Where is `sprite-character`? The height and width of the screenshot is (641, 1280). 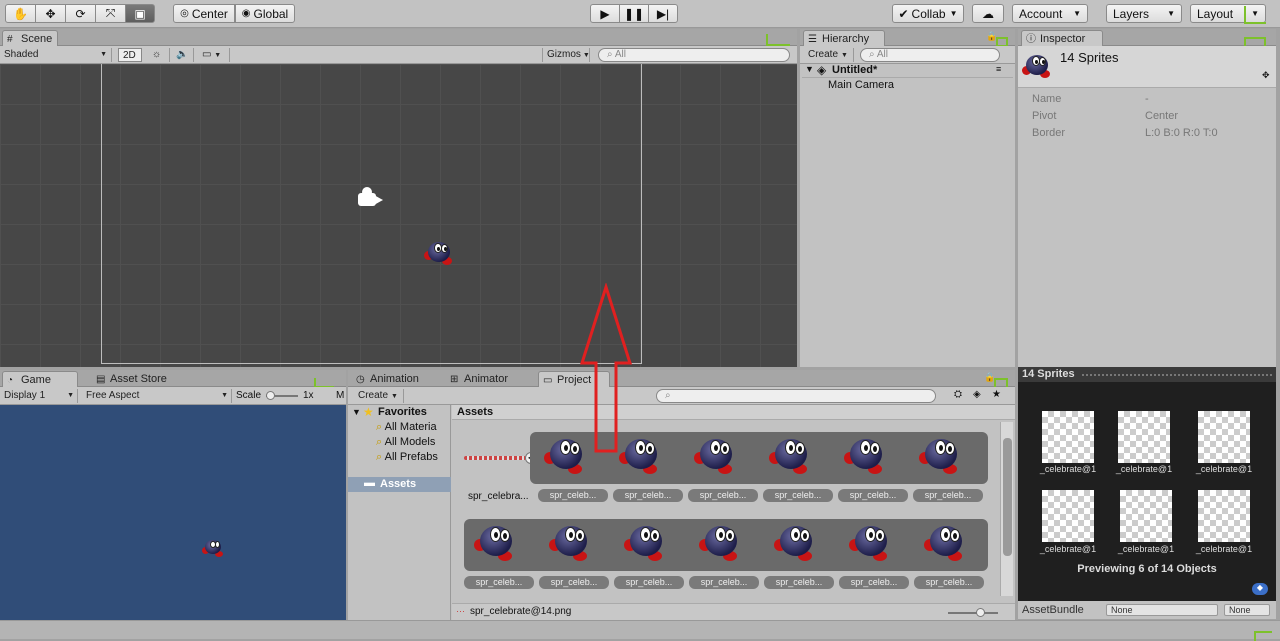
sprite-character is located at coordinates (439, 253).